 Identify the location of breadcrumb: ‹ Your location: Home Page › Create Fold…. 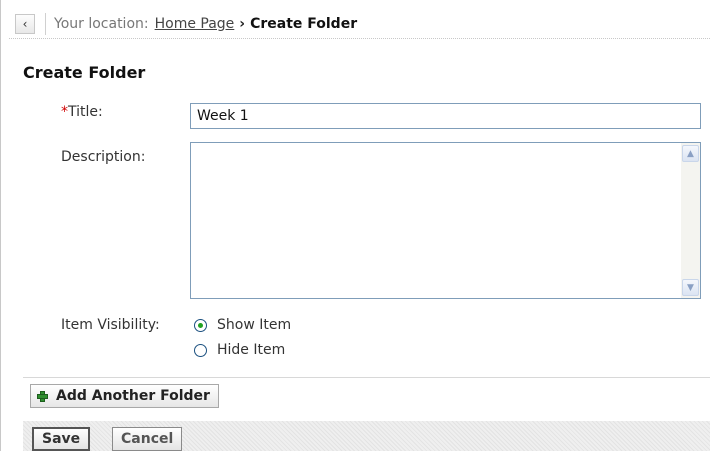
(359, 24).